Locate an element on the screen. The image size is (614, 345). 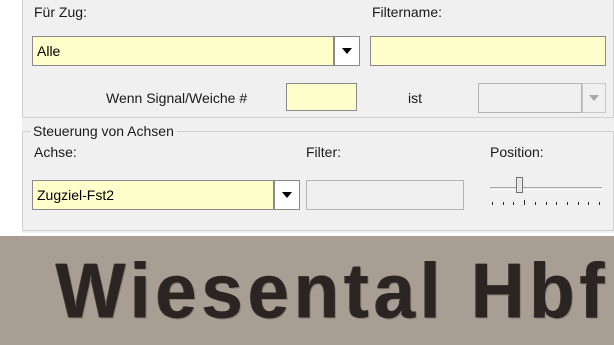
filter-name-input is located at coordinates (488, 51).